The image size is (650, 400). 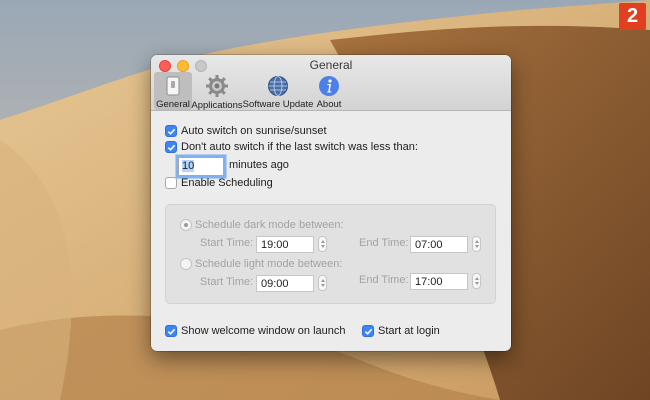 What do you see at coordinates (322, 244) in the screenshot?
I see `dark-start-time-stepper` at bounding box center [322, 244].